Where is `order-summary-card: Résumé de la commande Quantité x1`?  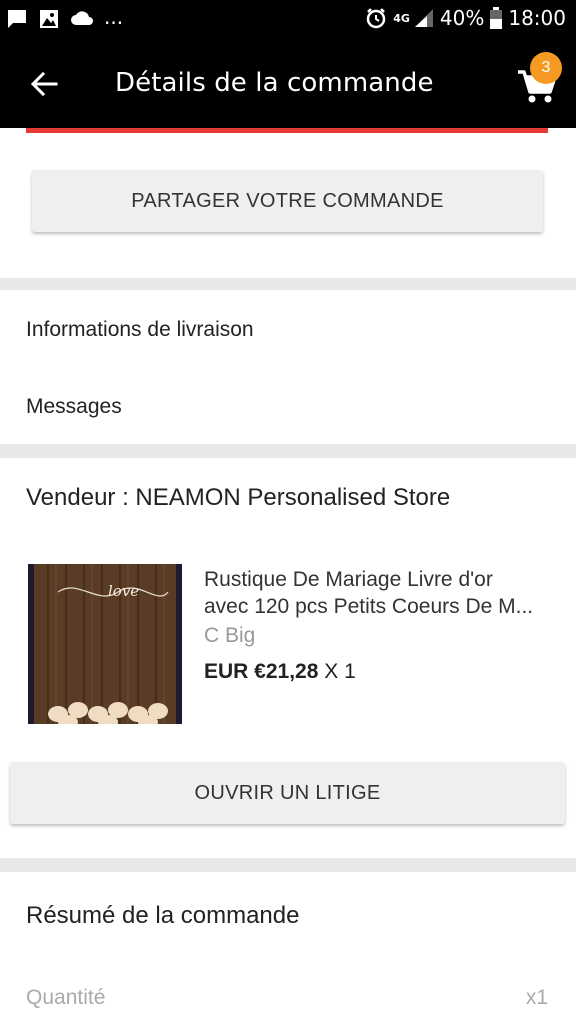 order-summary-card: Résumé de la commande Quantité x1 is located at coordinates (288, 948).